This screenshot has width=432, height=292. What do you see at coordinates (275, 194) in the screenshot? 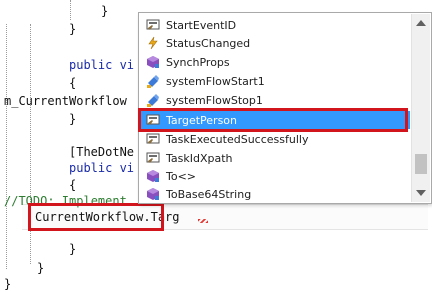
I see `intellisense-item: ToBase64String` at bounding box center [275, 194].